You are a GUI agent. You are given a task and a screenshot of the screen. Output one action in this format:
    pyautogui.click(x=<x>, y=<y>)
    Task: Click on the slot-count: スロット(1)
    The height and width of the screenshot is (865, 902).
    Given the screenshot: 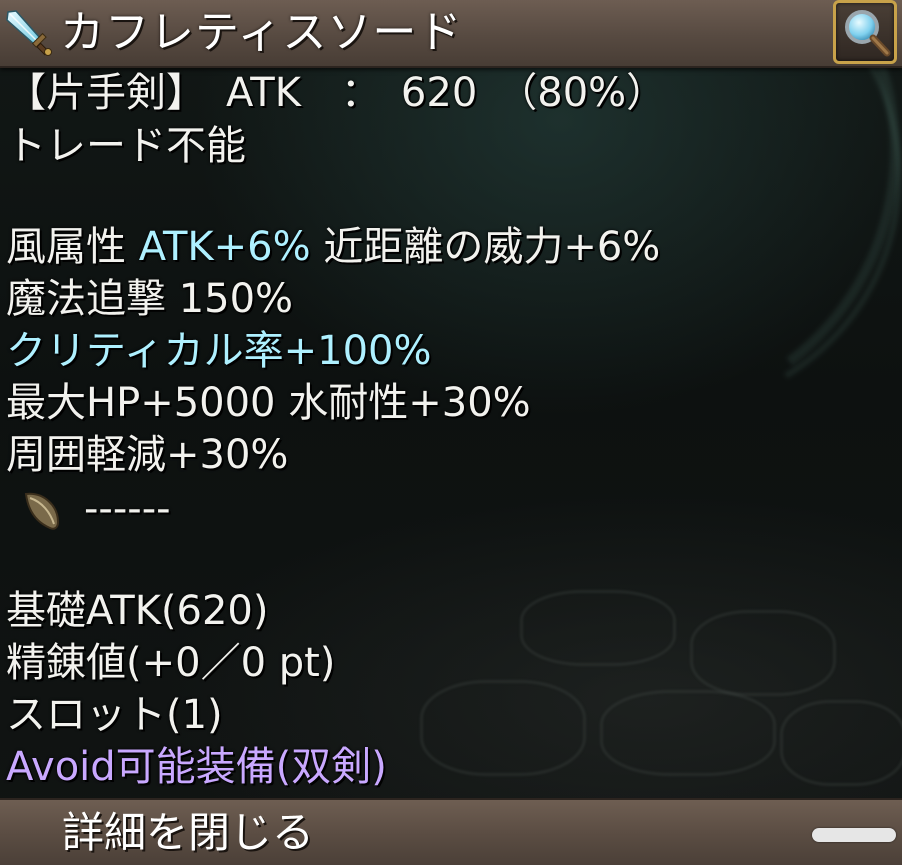 What is the action you would take?
    pyautogui.click(x=114, y=715)
    